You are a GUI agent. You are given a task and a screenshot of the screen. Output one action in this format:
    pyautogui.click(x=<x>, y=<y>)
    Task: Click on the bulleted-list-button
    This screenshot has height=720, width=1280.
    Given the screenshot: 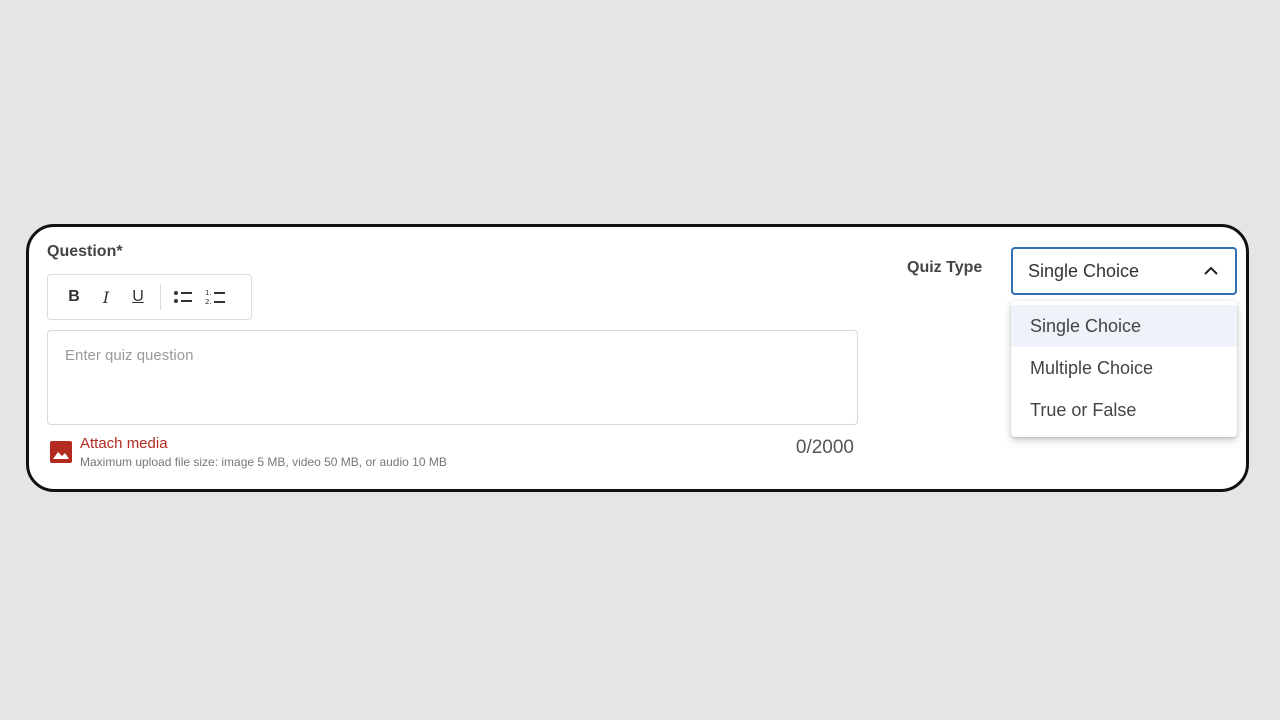 What is the action you would take?
    pyautogui.click(x=183, y=297)
    